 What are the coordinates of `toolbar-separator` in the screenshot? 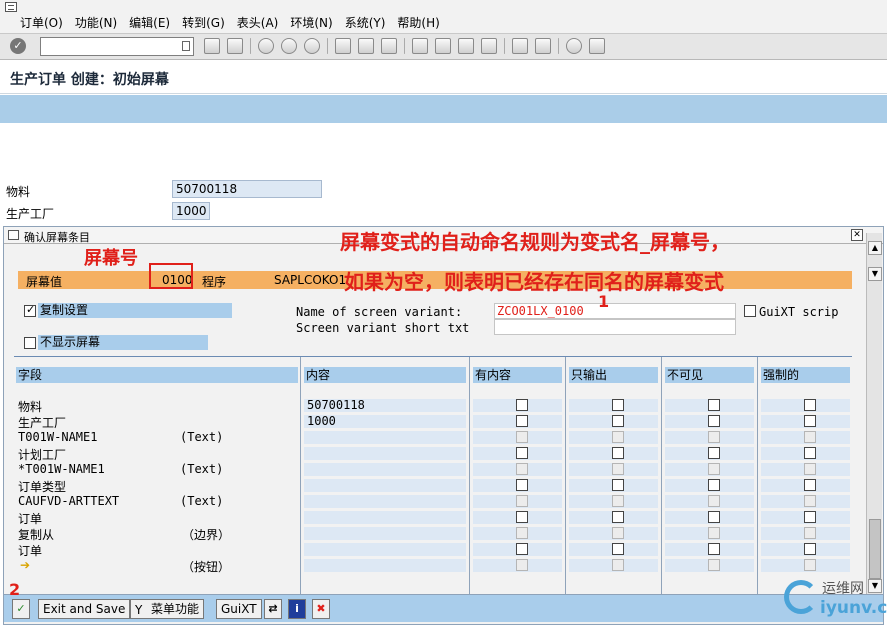 It's located at (504, 46).